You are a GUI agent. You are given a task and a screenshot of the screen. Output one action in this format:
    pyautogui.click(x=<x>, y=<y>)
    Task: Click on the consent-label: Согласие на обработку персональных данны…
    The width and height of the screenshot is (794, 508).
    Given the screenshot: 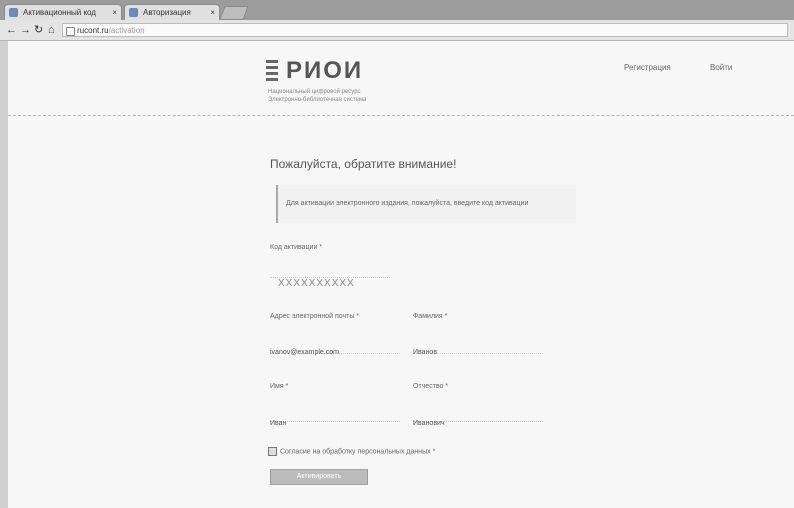 What is the action you would take?
    pyautogui.click(x=358, y=452)
    